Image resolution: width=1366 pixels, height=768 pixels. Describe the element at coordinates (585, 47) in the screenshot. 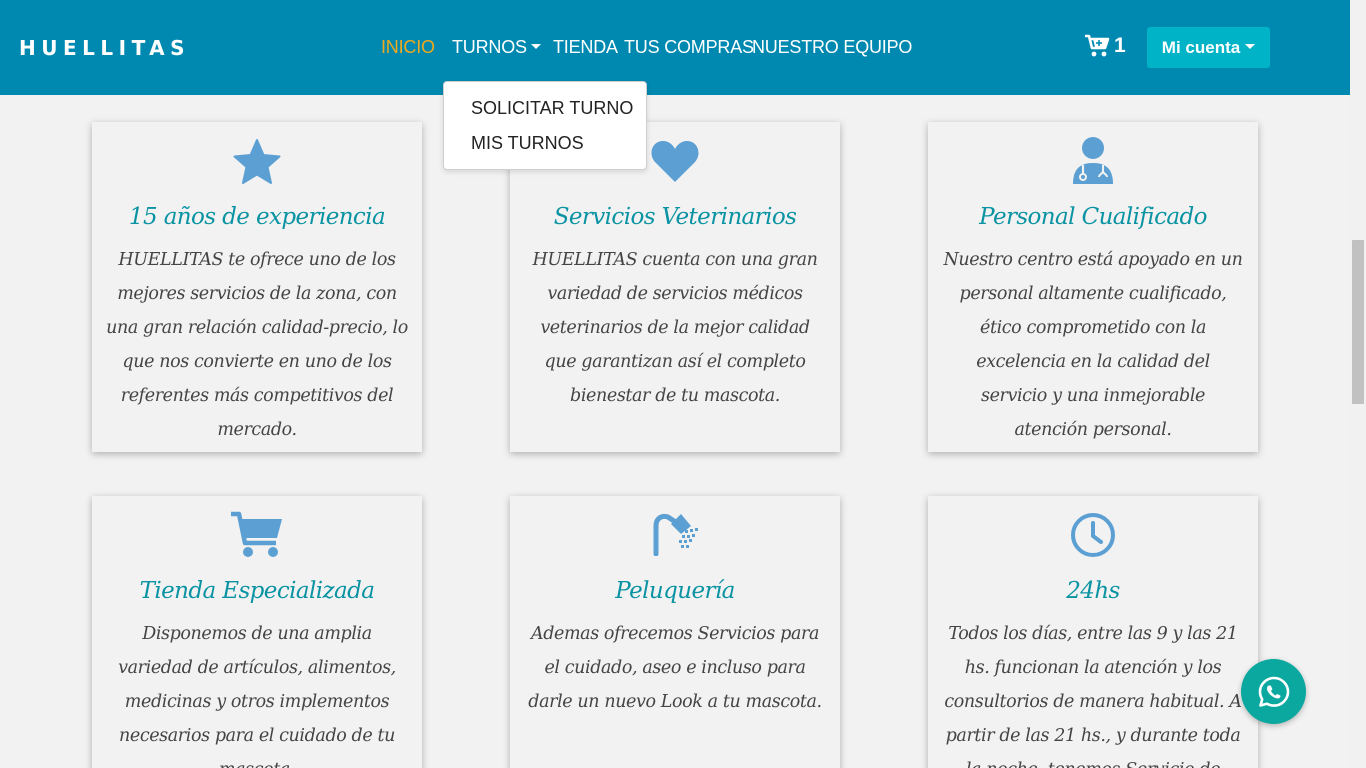

I see `nav-tienda: TIENDA` at that location.